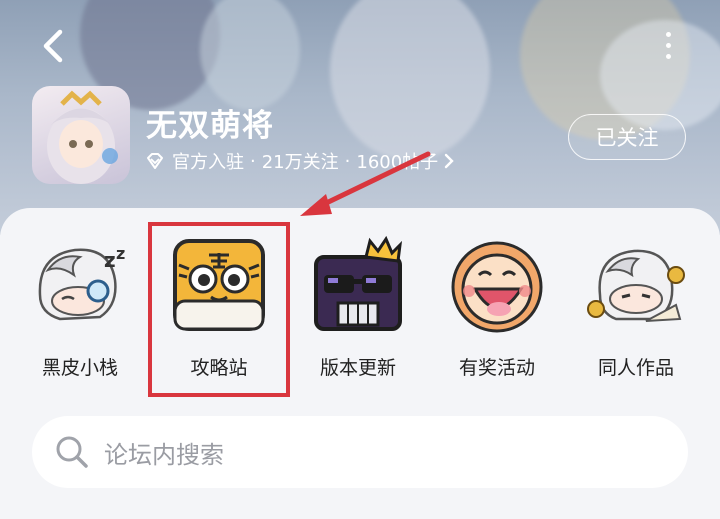 The image size is (720, 519). Describe the element at coordinates (164, 452) in the screenshot. I see `search-input: 论坛内搜索` at that location.